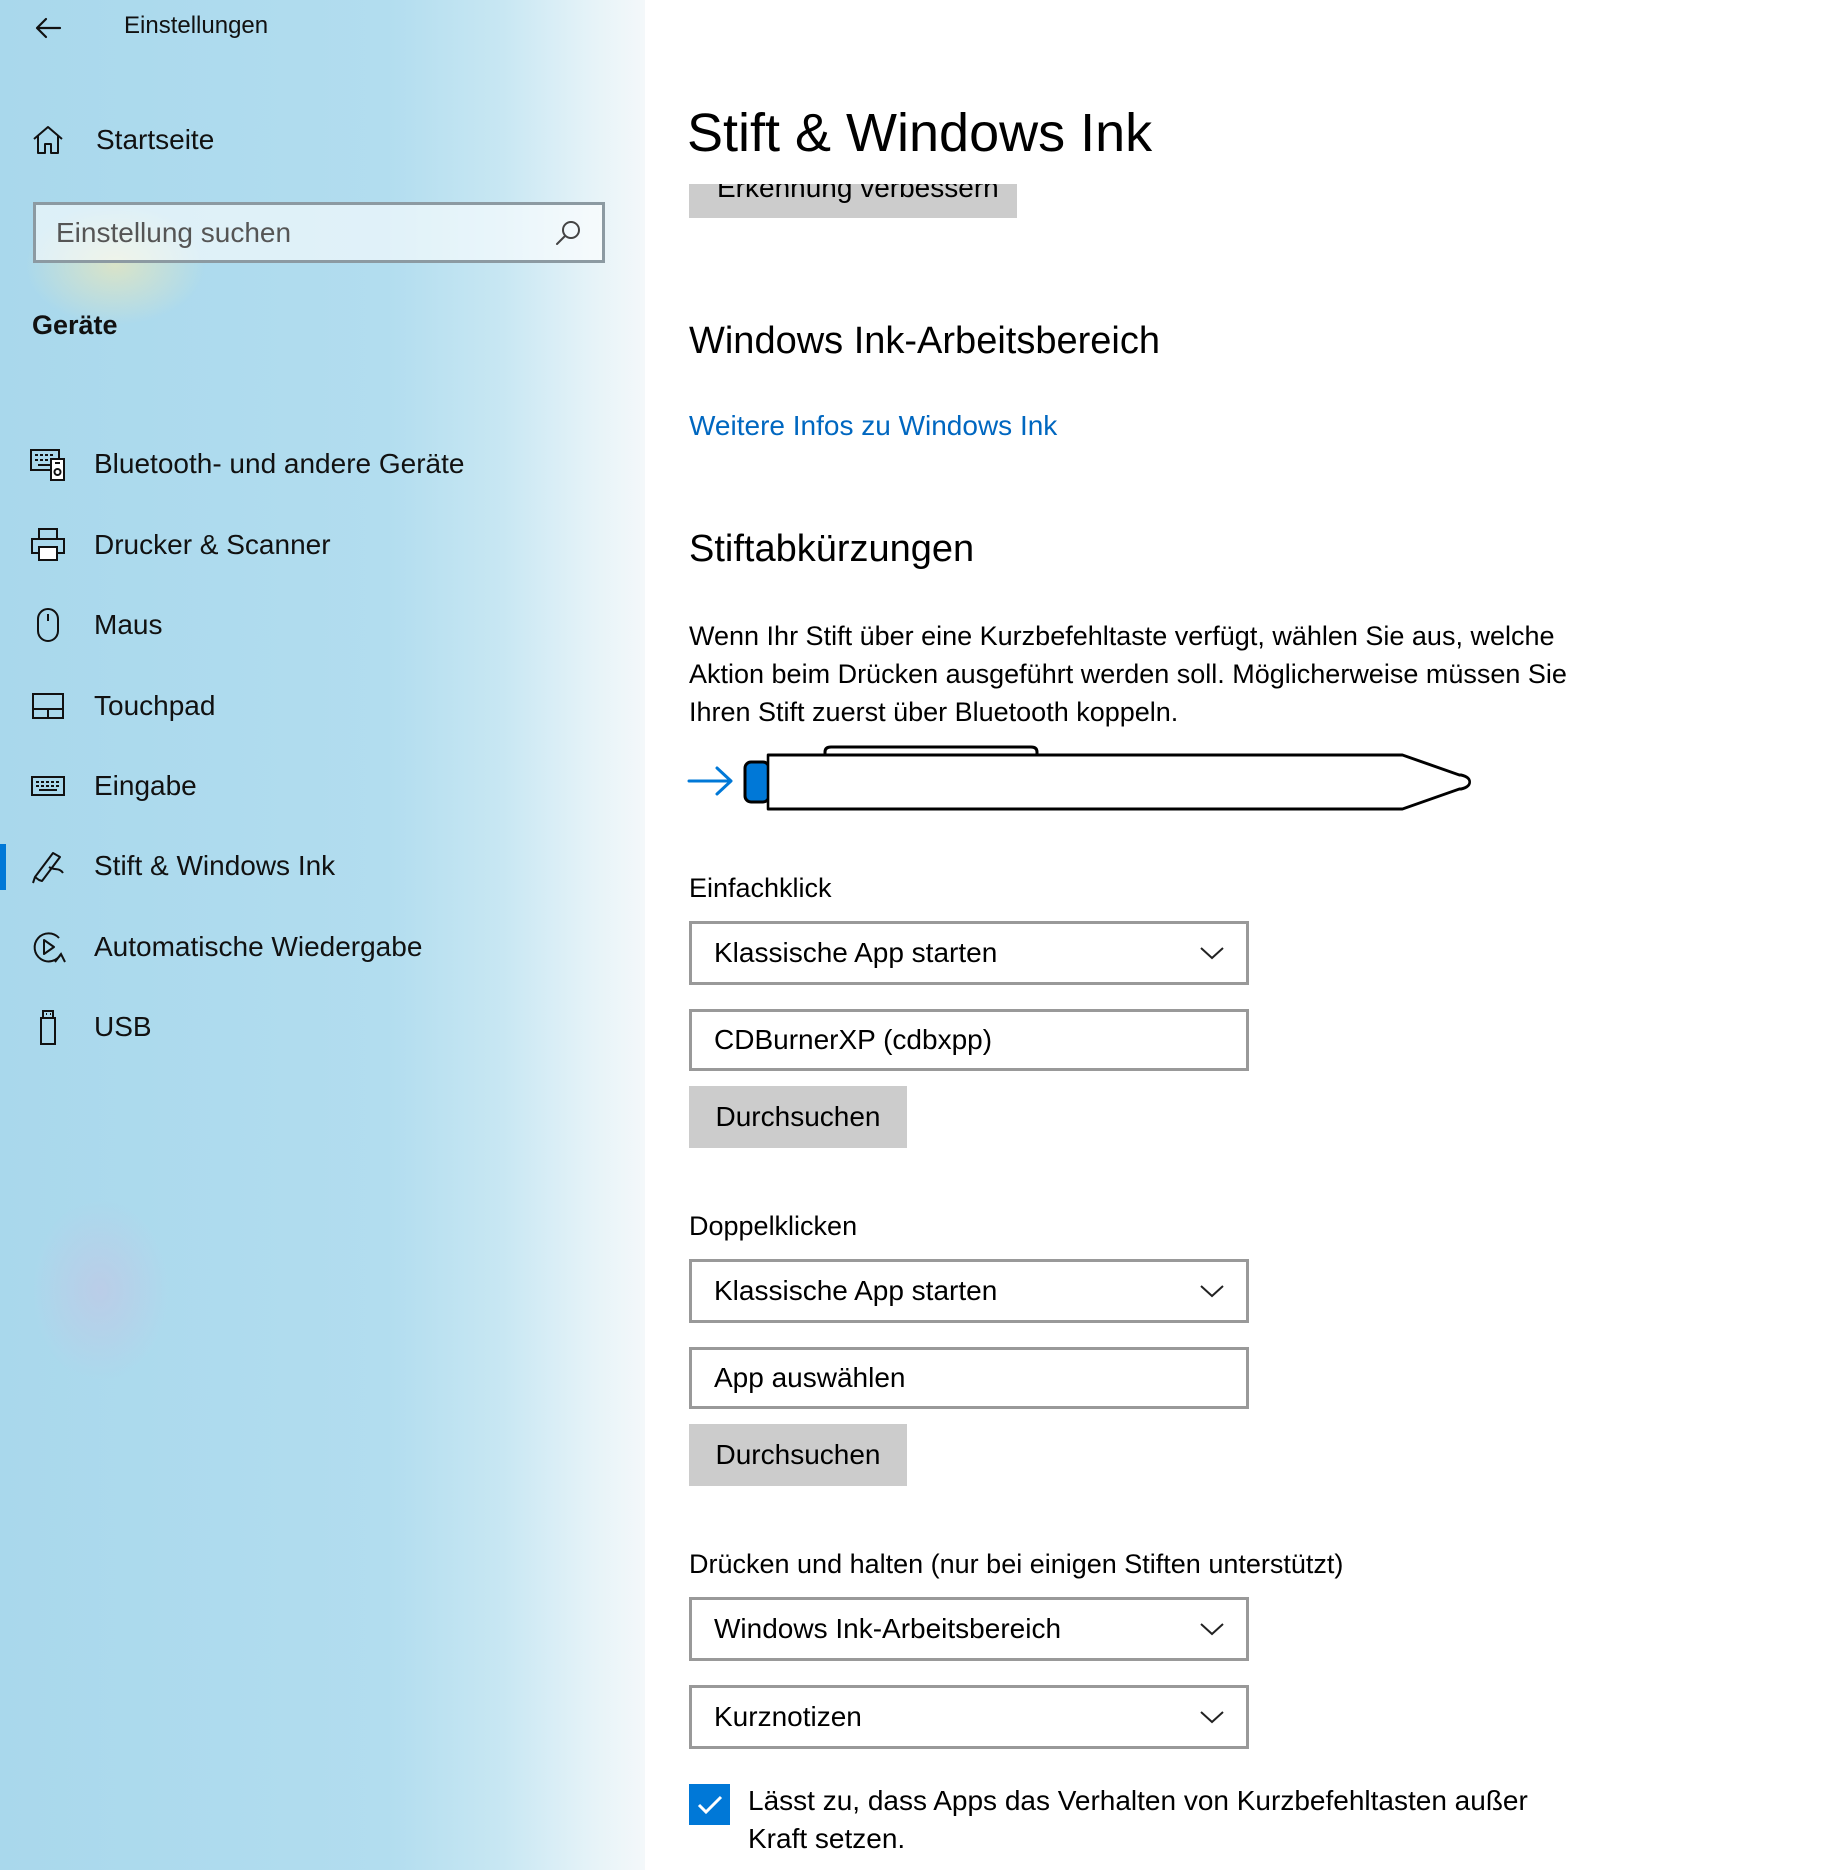 This screenshot has width=1831, height=1870. I want to click on keyboard-icon, so click(48, 786).